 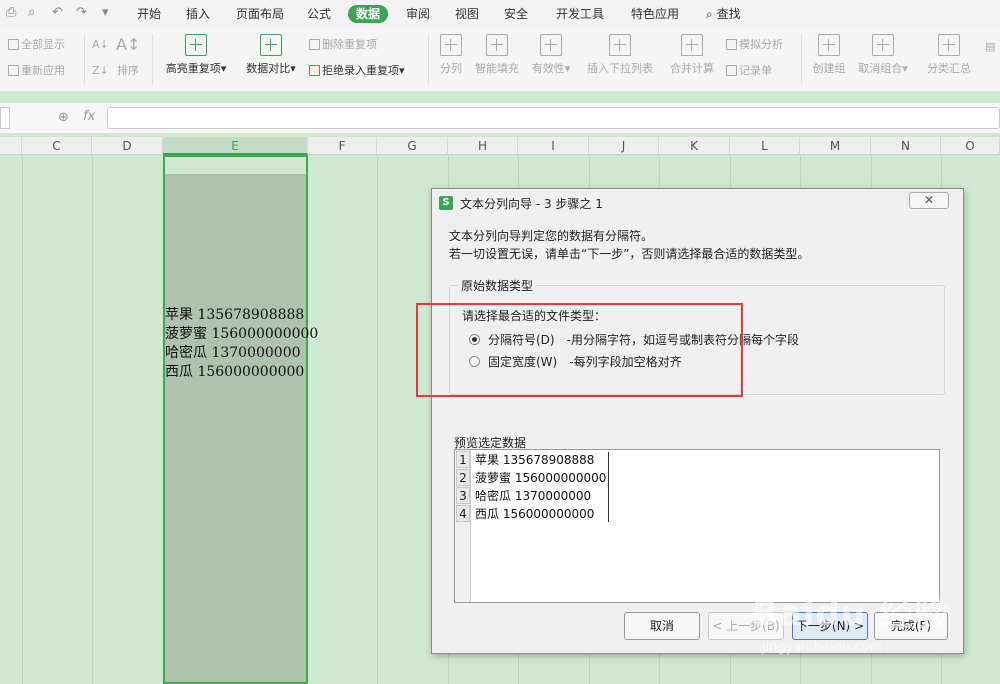 I want to click on what-if-analysis-button: 模拟分析, so click(x=754, y=45).